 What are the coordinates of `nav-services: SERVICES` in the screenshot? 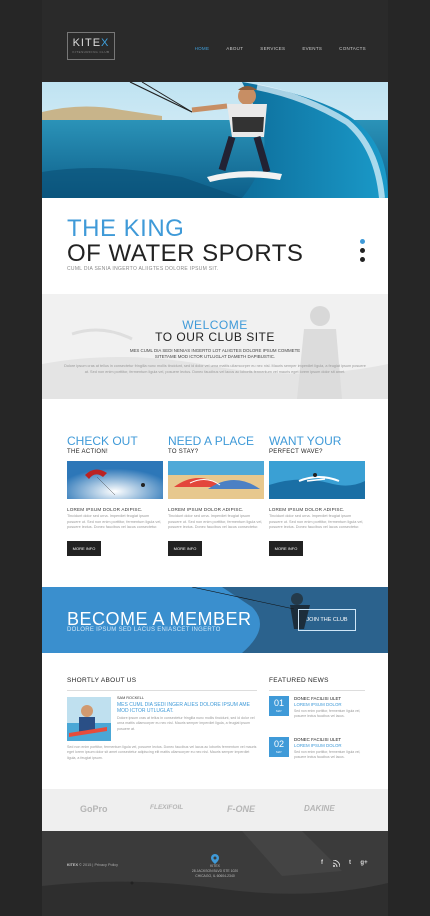 It's located at (272, 48).